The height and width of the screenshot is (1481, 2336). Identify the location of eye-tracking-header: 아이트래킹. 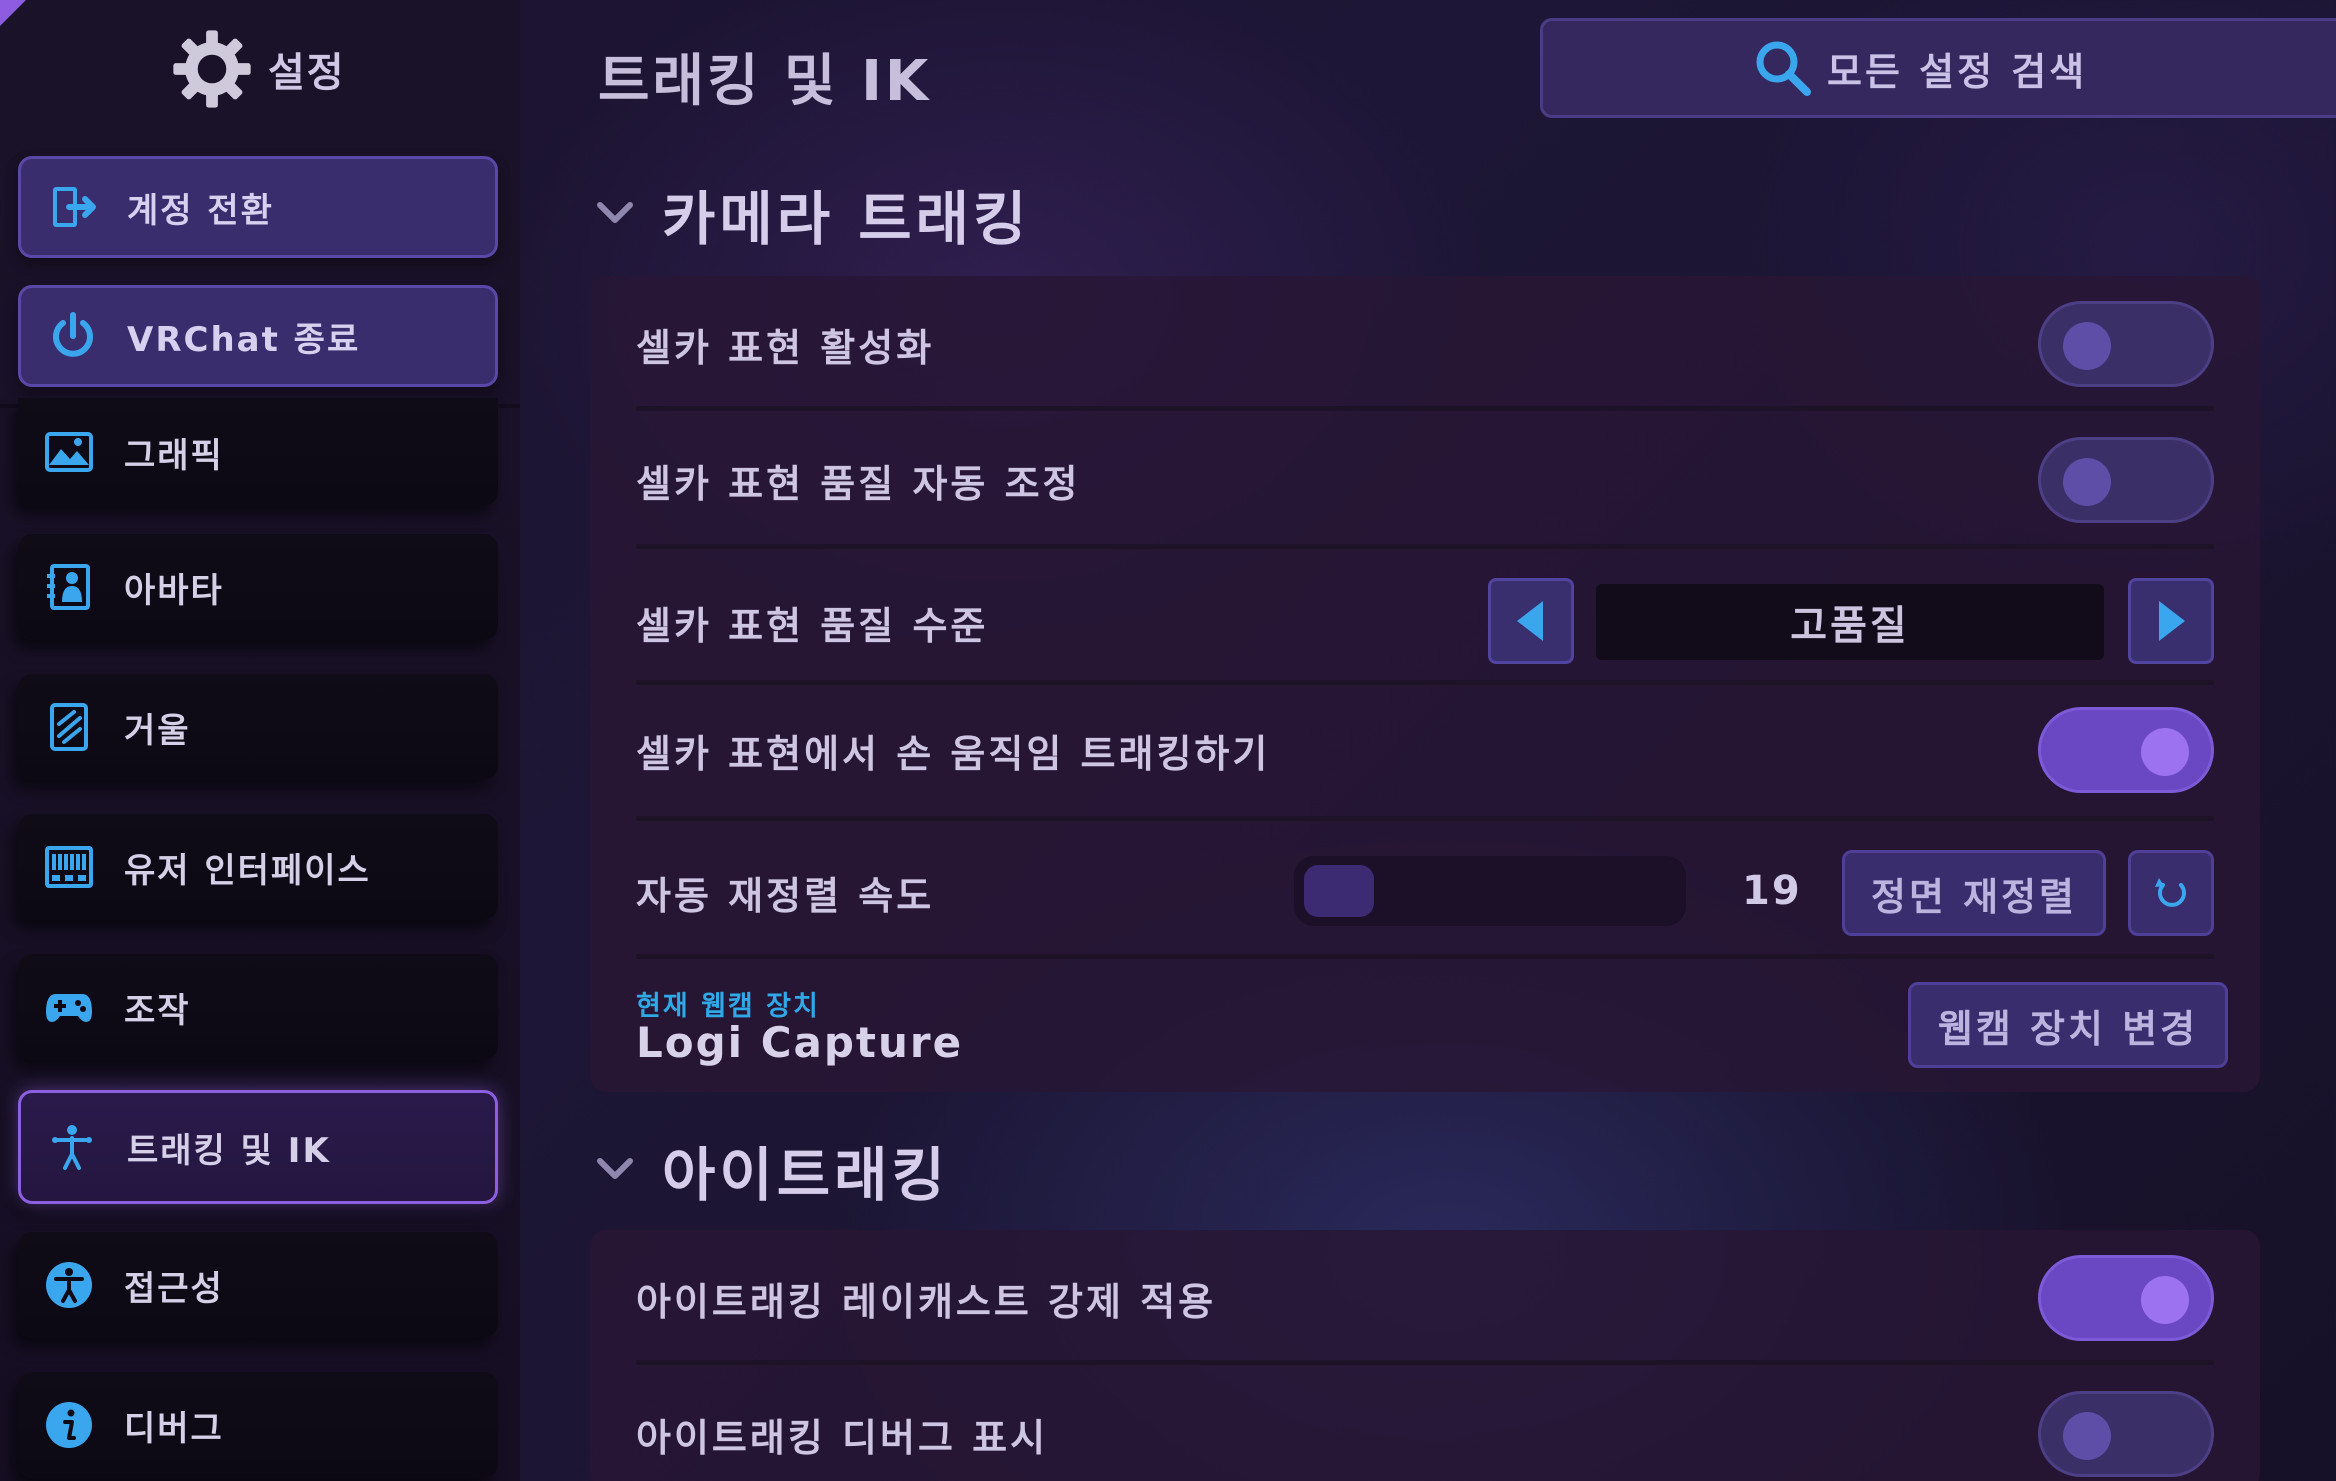
(771, 1170).